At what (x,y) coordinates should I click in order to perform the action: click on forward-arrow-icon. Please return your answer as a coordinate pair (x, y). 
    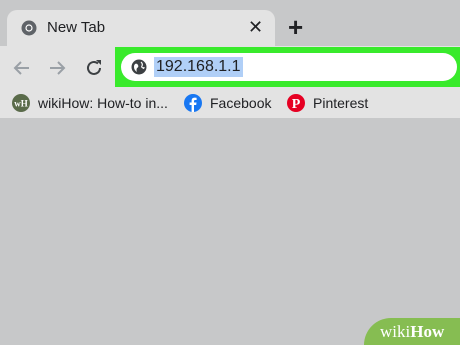
    Looking at the image, I should click on (57, 68).